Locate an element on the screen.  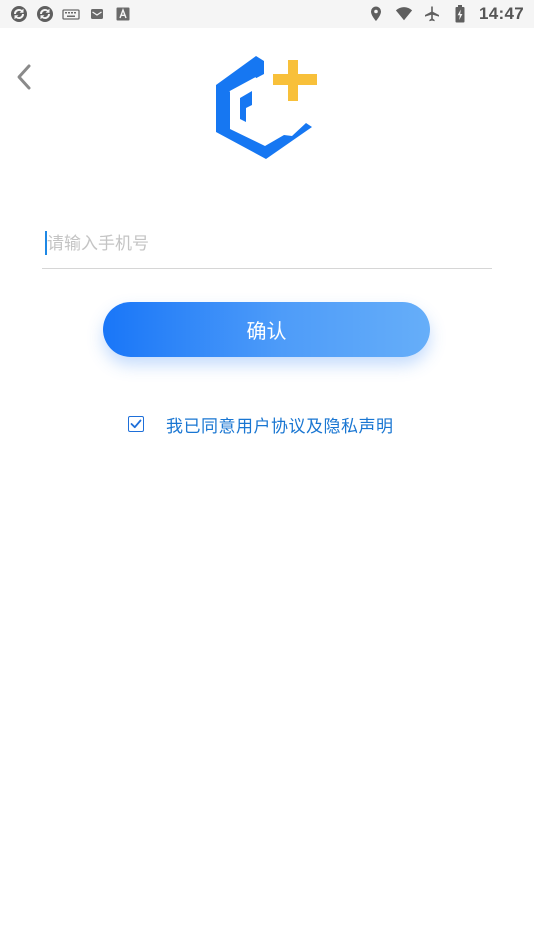
app-logo-icon is located at coordinates (266, 107).